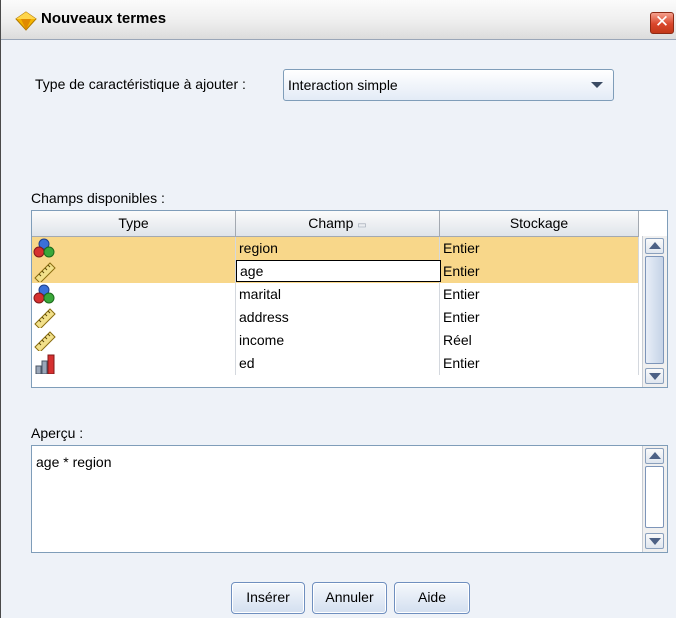  Describe the element at coordinates (362, 225) in the screenshot. I see `sort-indicator-icon: ▭` at that location.